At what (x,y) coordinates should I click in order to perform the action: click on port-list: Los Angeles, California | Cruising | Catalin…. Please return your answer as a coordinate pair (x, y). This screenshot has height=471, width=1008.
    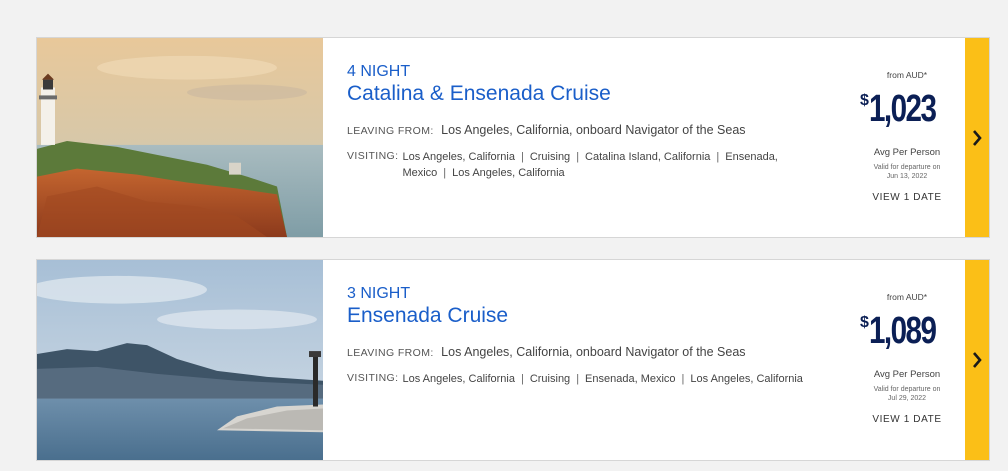
    Looking at the image, I should click on (609, 165).